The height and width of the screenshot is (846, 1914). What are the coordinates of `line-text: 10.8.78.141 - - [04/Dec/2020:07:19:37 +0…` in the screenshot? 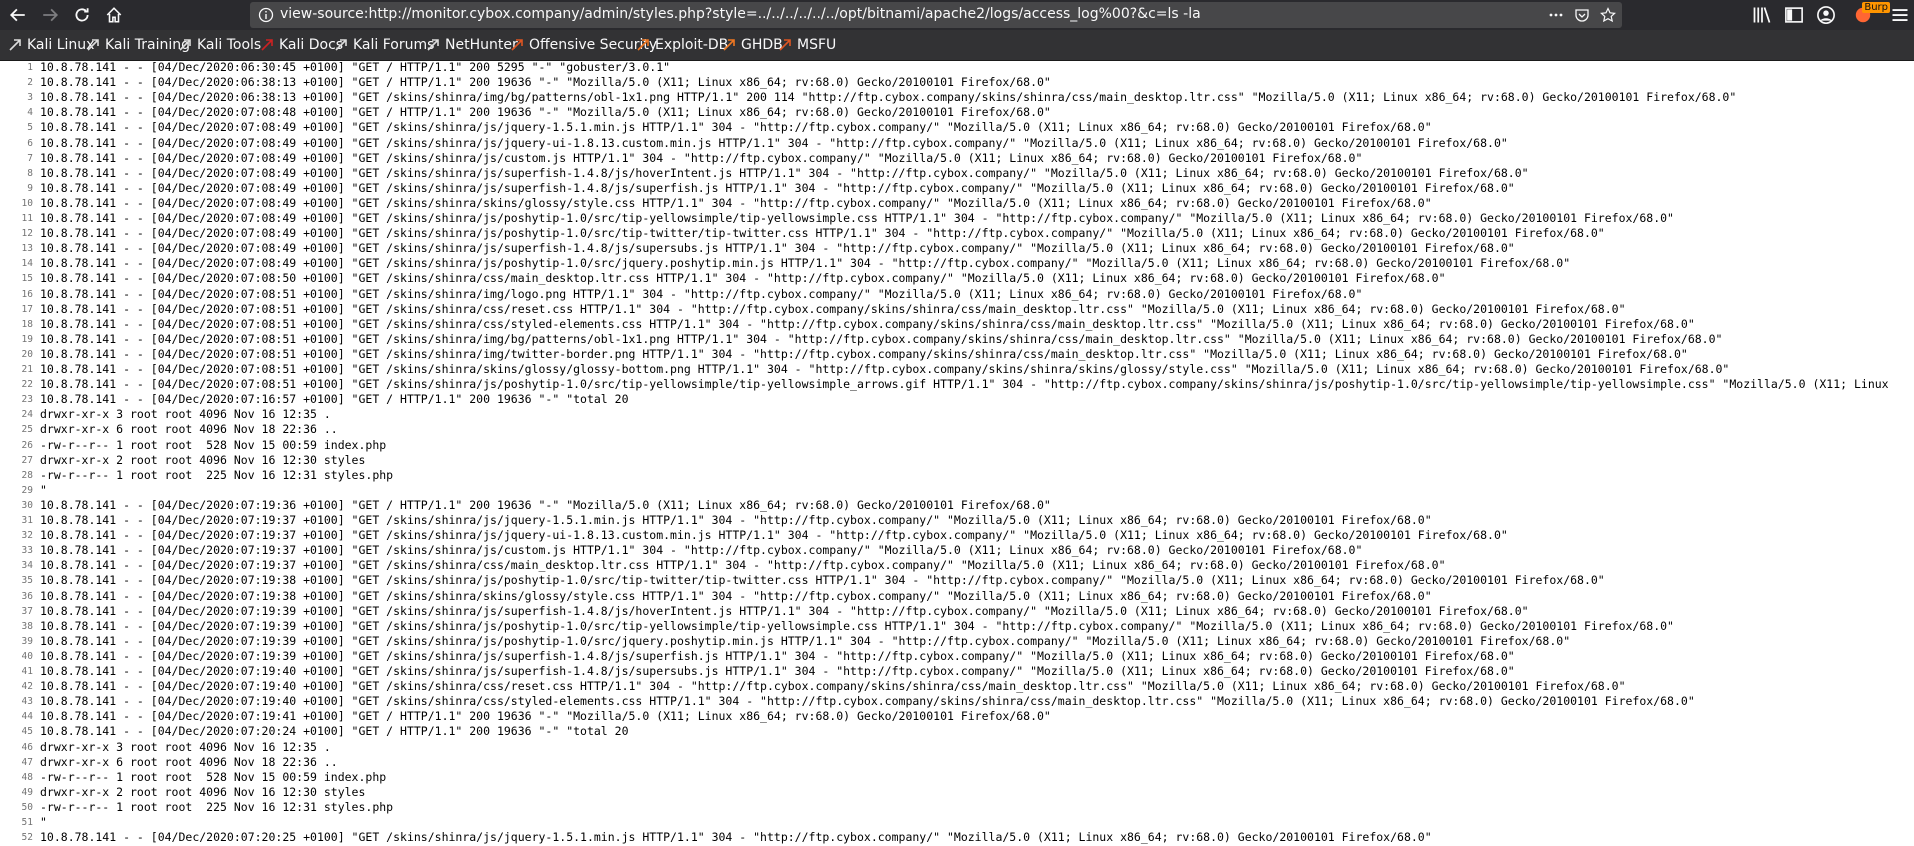 It's located at (774, 535).